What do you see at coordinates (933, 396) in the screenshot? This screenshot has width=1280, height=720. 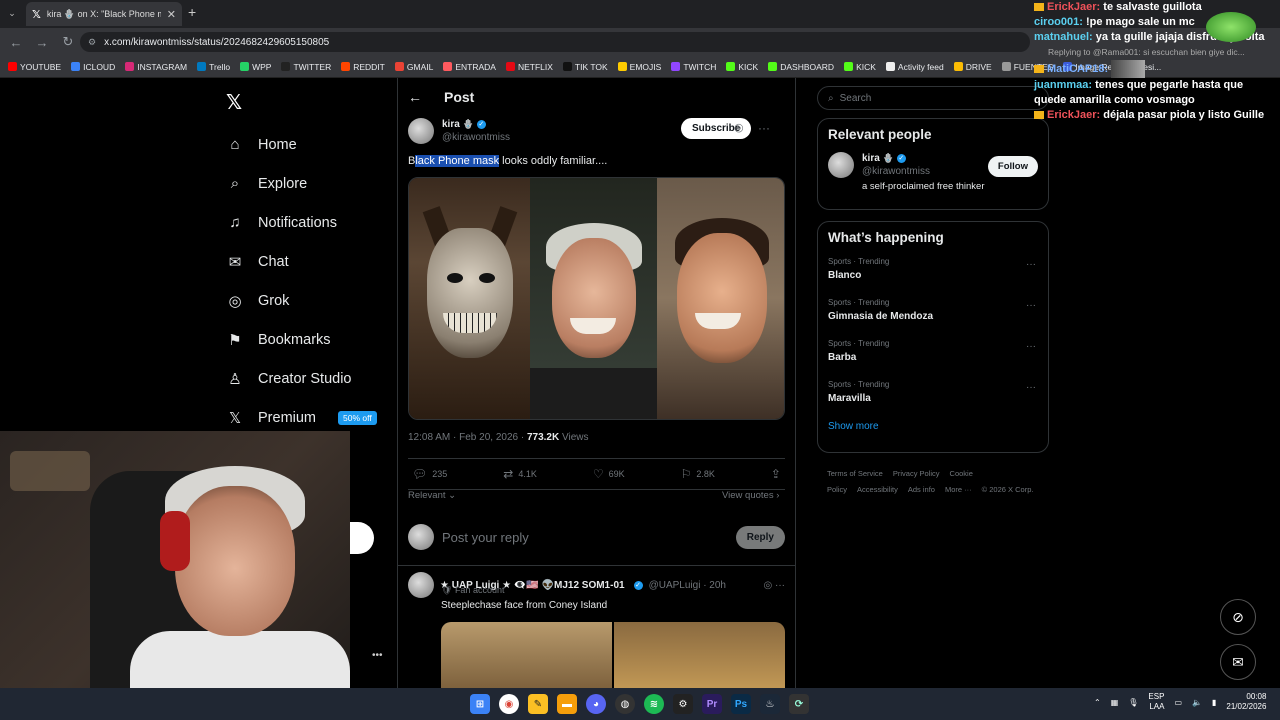 I see `trend-item: Sports · Trending Maravilla ···` at bounding box center [933, 396].